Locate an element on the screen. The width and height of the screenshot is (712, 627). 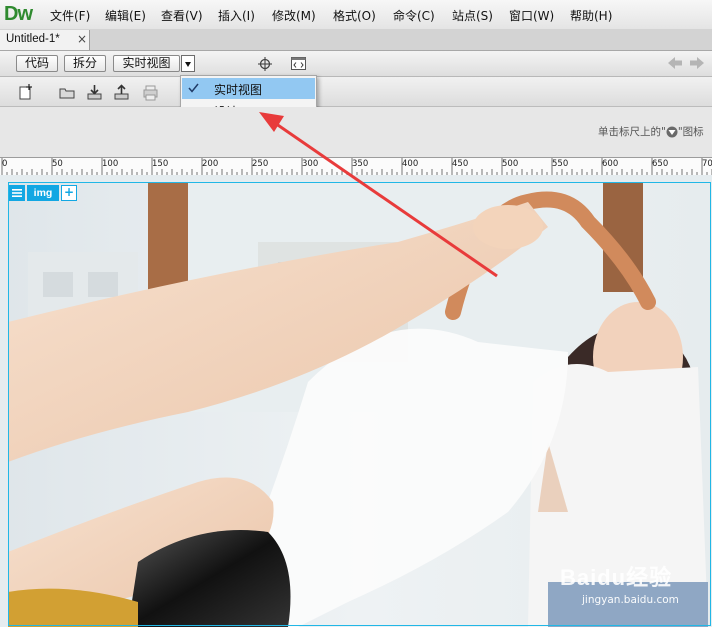
view-mode-dropdown-button is located at coordinates (188, 63).